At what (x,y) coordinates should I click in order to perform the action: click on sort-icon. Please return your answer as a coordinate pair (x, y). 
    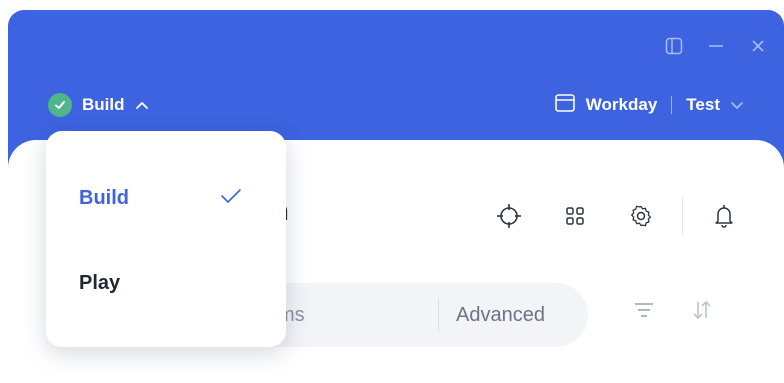
    Looking at the image, I should click on (702, 312).